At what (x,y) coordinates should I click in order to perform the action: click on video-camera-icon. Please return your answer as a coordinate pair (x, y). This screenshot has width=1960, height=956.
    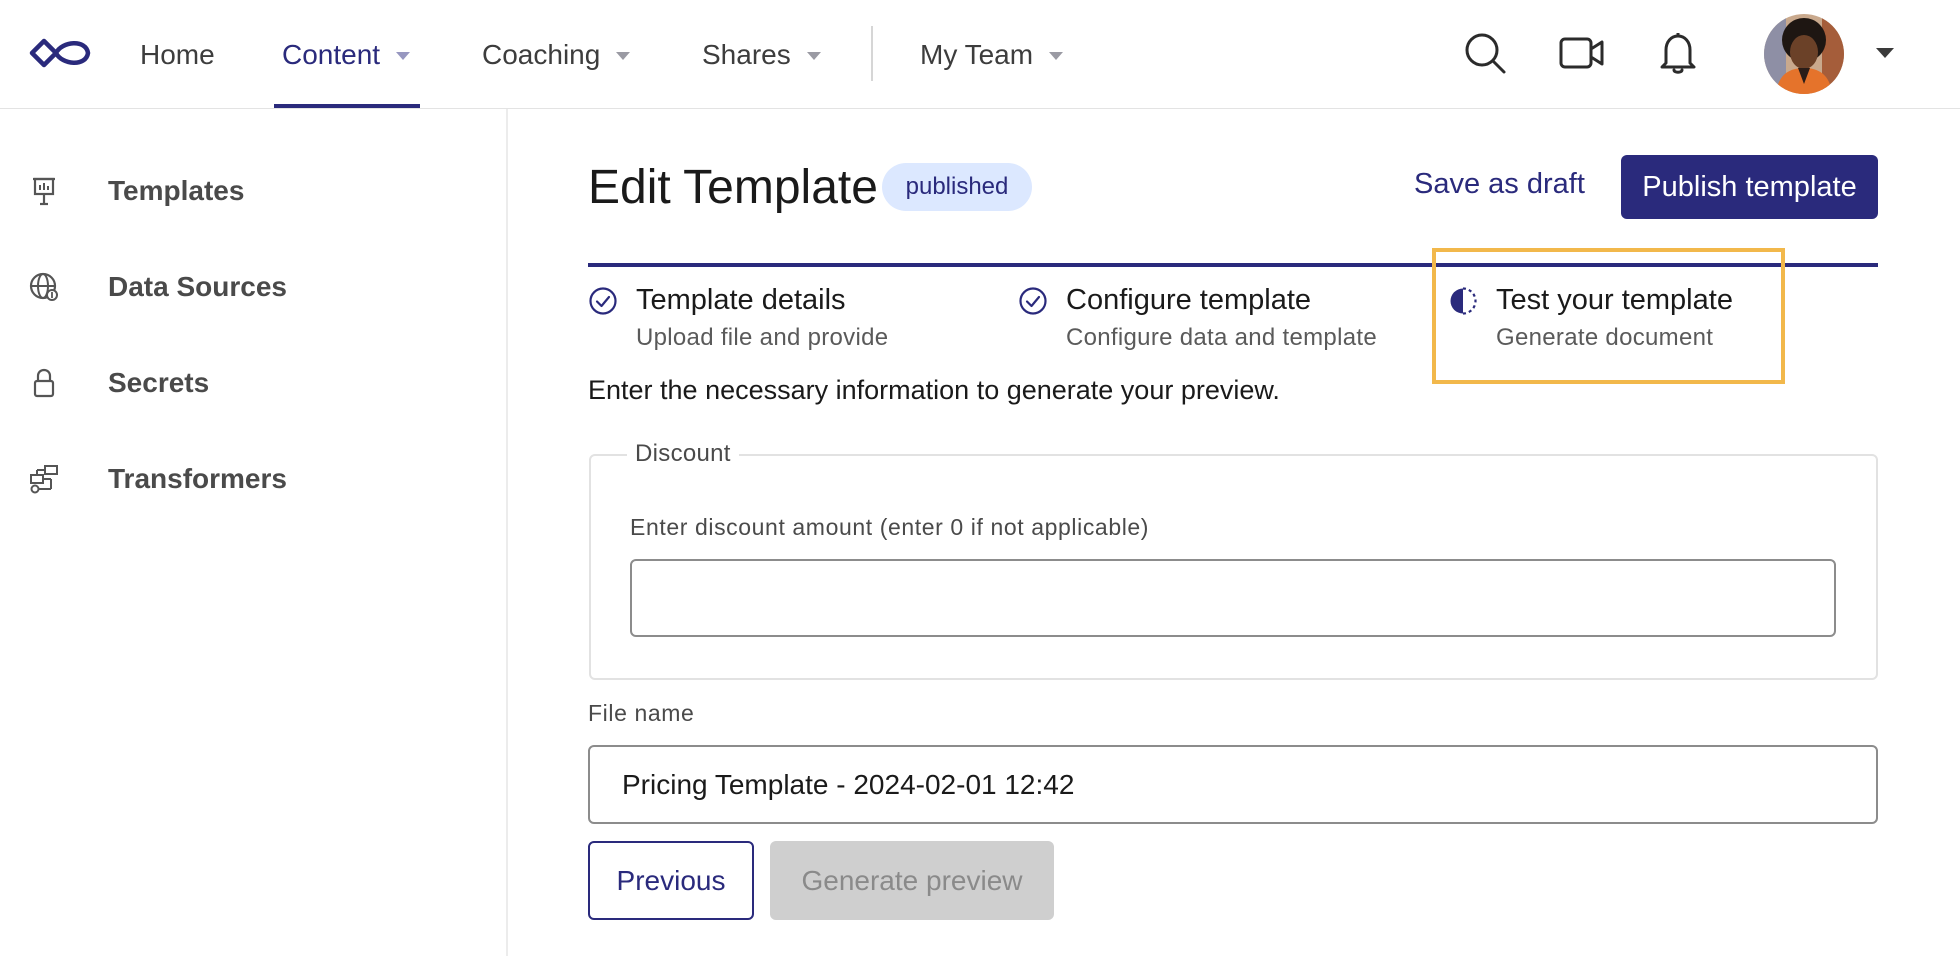
    Looking at the image, I should click on (1582, 53).